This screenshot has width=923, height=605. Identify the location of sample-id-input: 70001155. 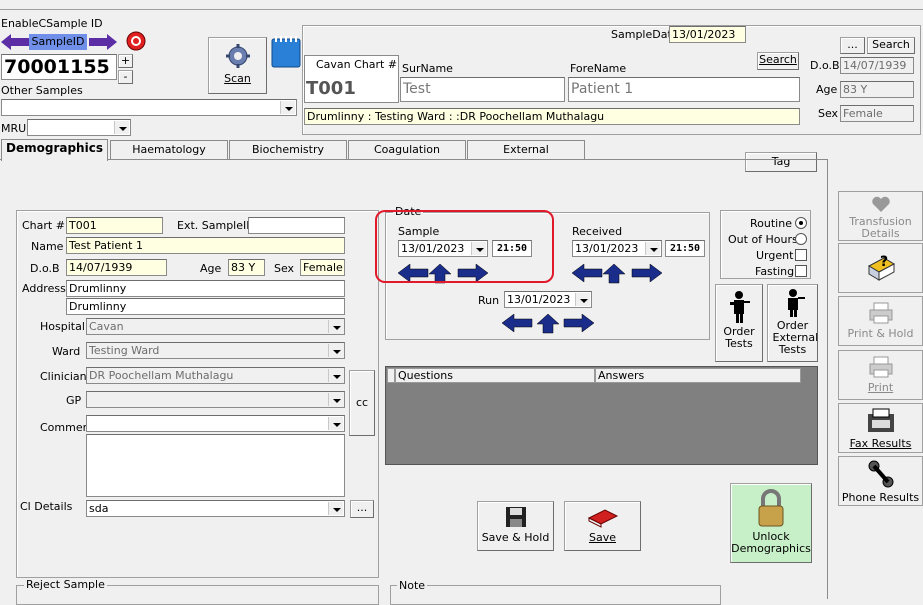
(59, 67).